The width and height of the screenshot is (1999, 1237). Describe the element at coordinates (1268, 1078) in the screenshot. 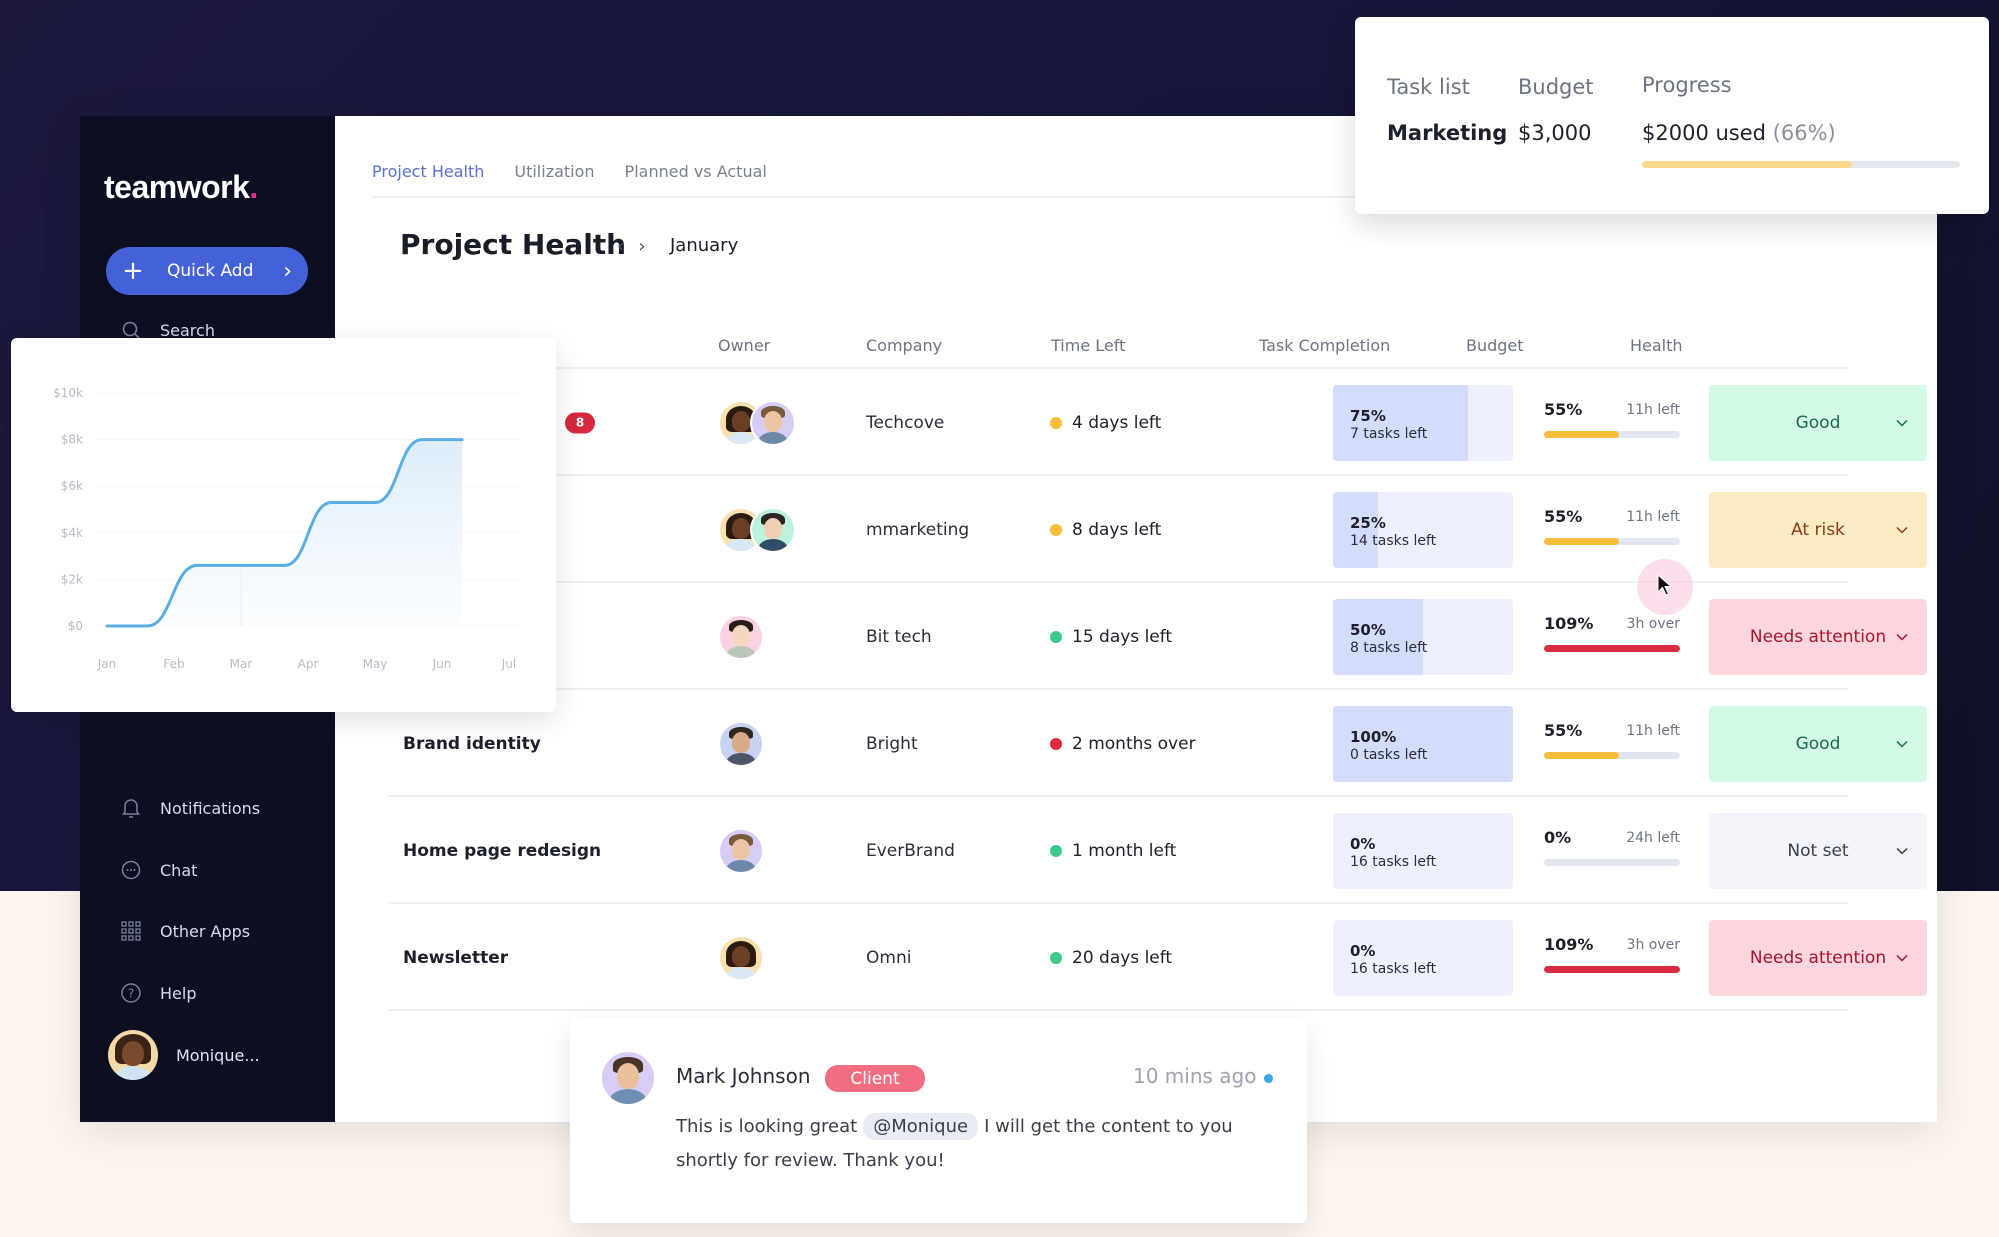

I see `unread-dot` at that location.